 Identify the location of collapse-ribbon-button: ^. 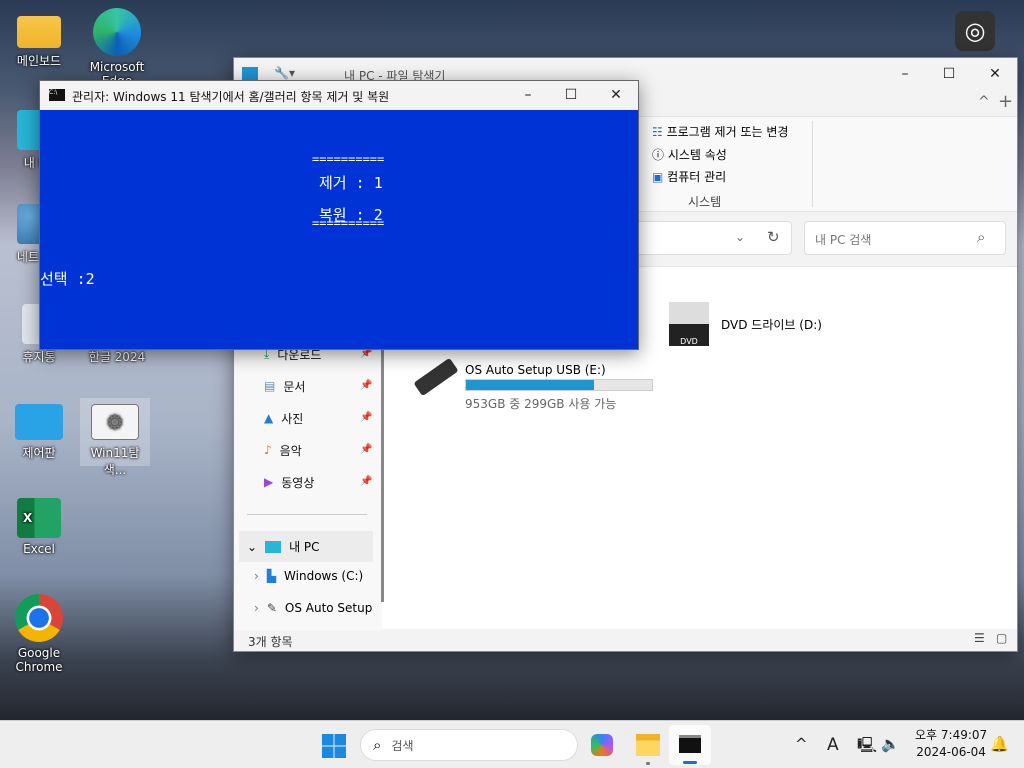
(984, 102).